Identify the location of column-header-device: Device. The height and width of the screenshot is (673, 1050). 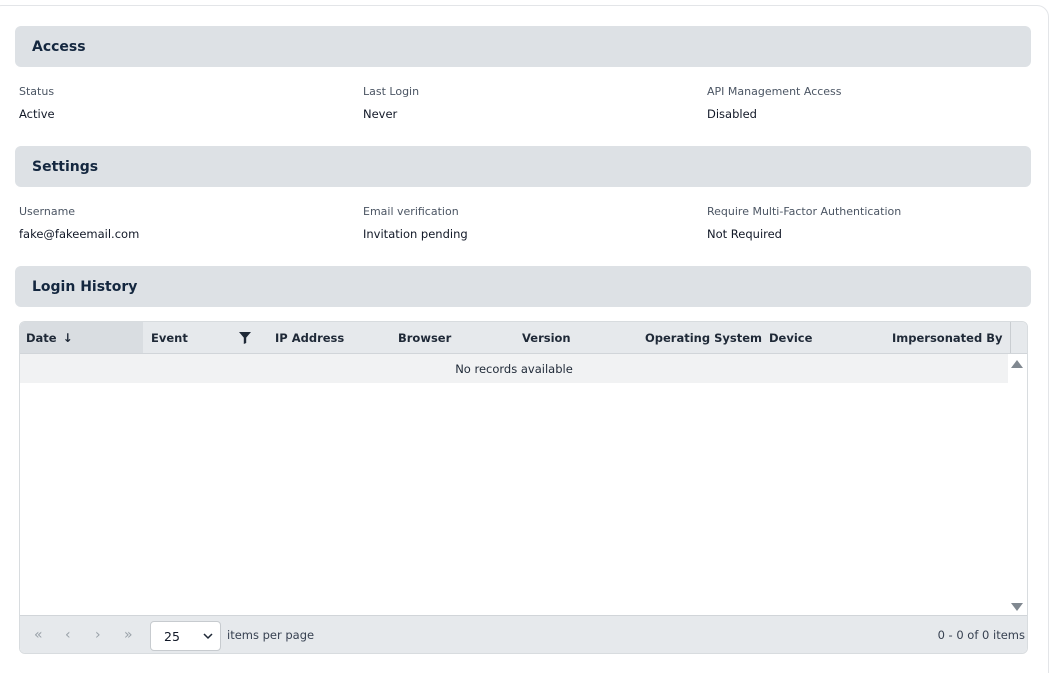
(824, 337).